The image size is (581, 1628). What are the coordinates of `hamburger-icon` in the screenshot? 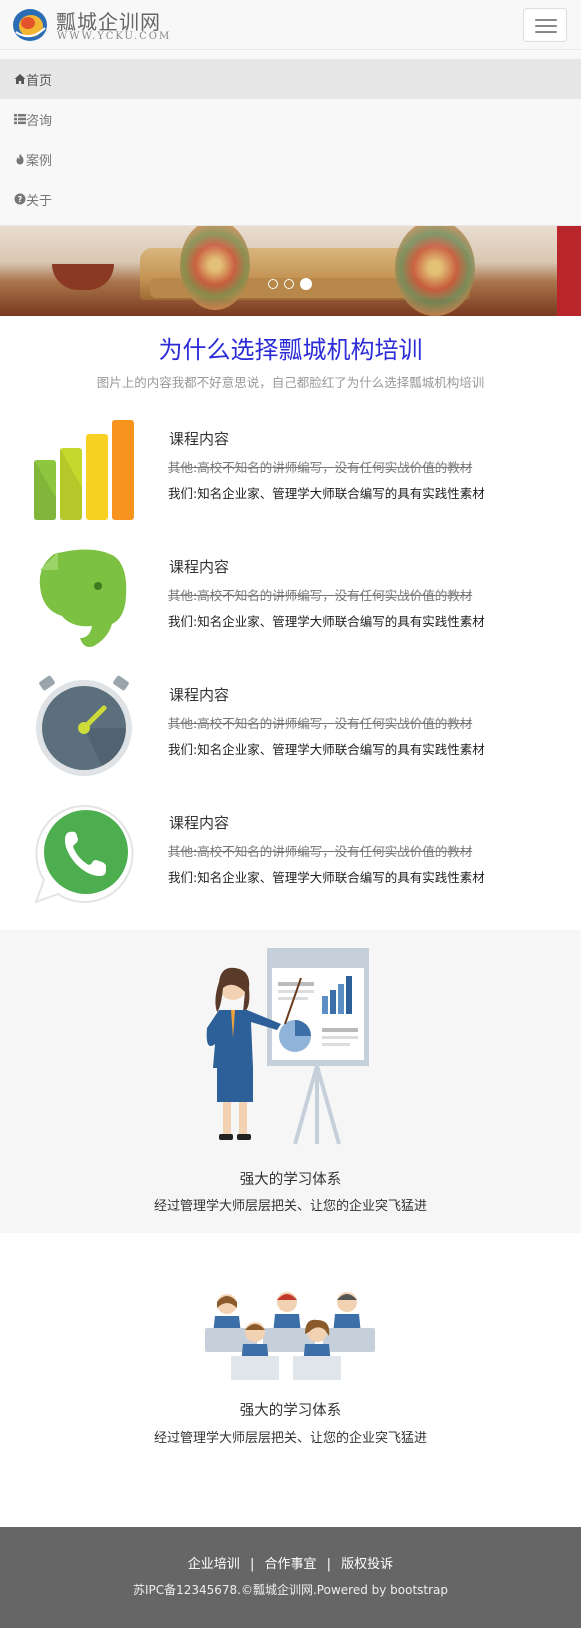 It's located at (546, 20).